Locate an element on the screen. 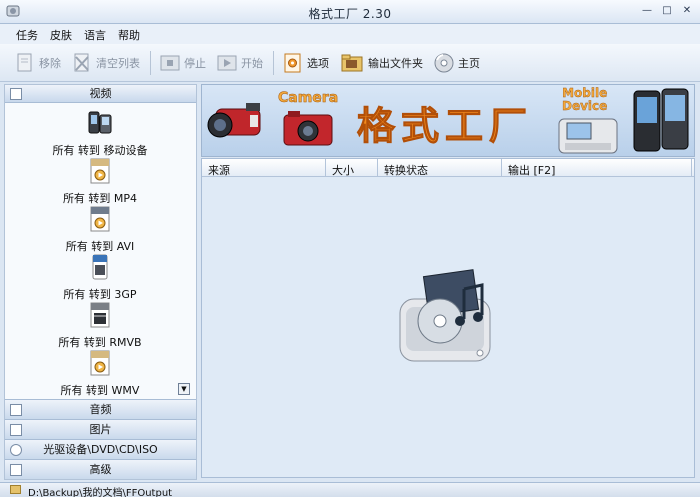  convert-wmv-label: 所有 转到 WMV is located at coordinates (100, 390).